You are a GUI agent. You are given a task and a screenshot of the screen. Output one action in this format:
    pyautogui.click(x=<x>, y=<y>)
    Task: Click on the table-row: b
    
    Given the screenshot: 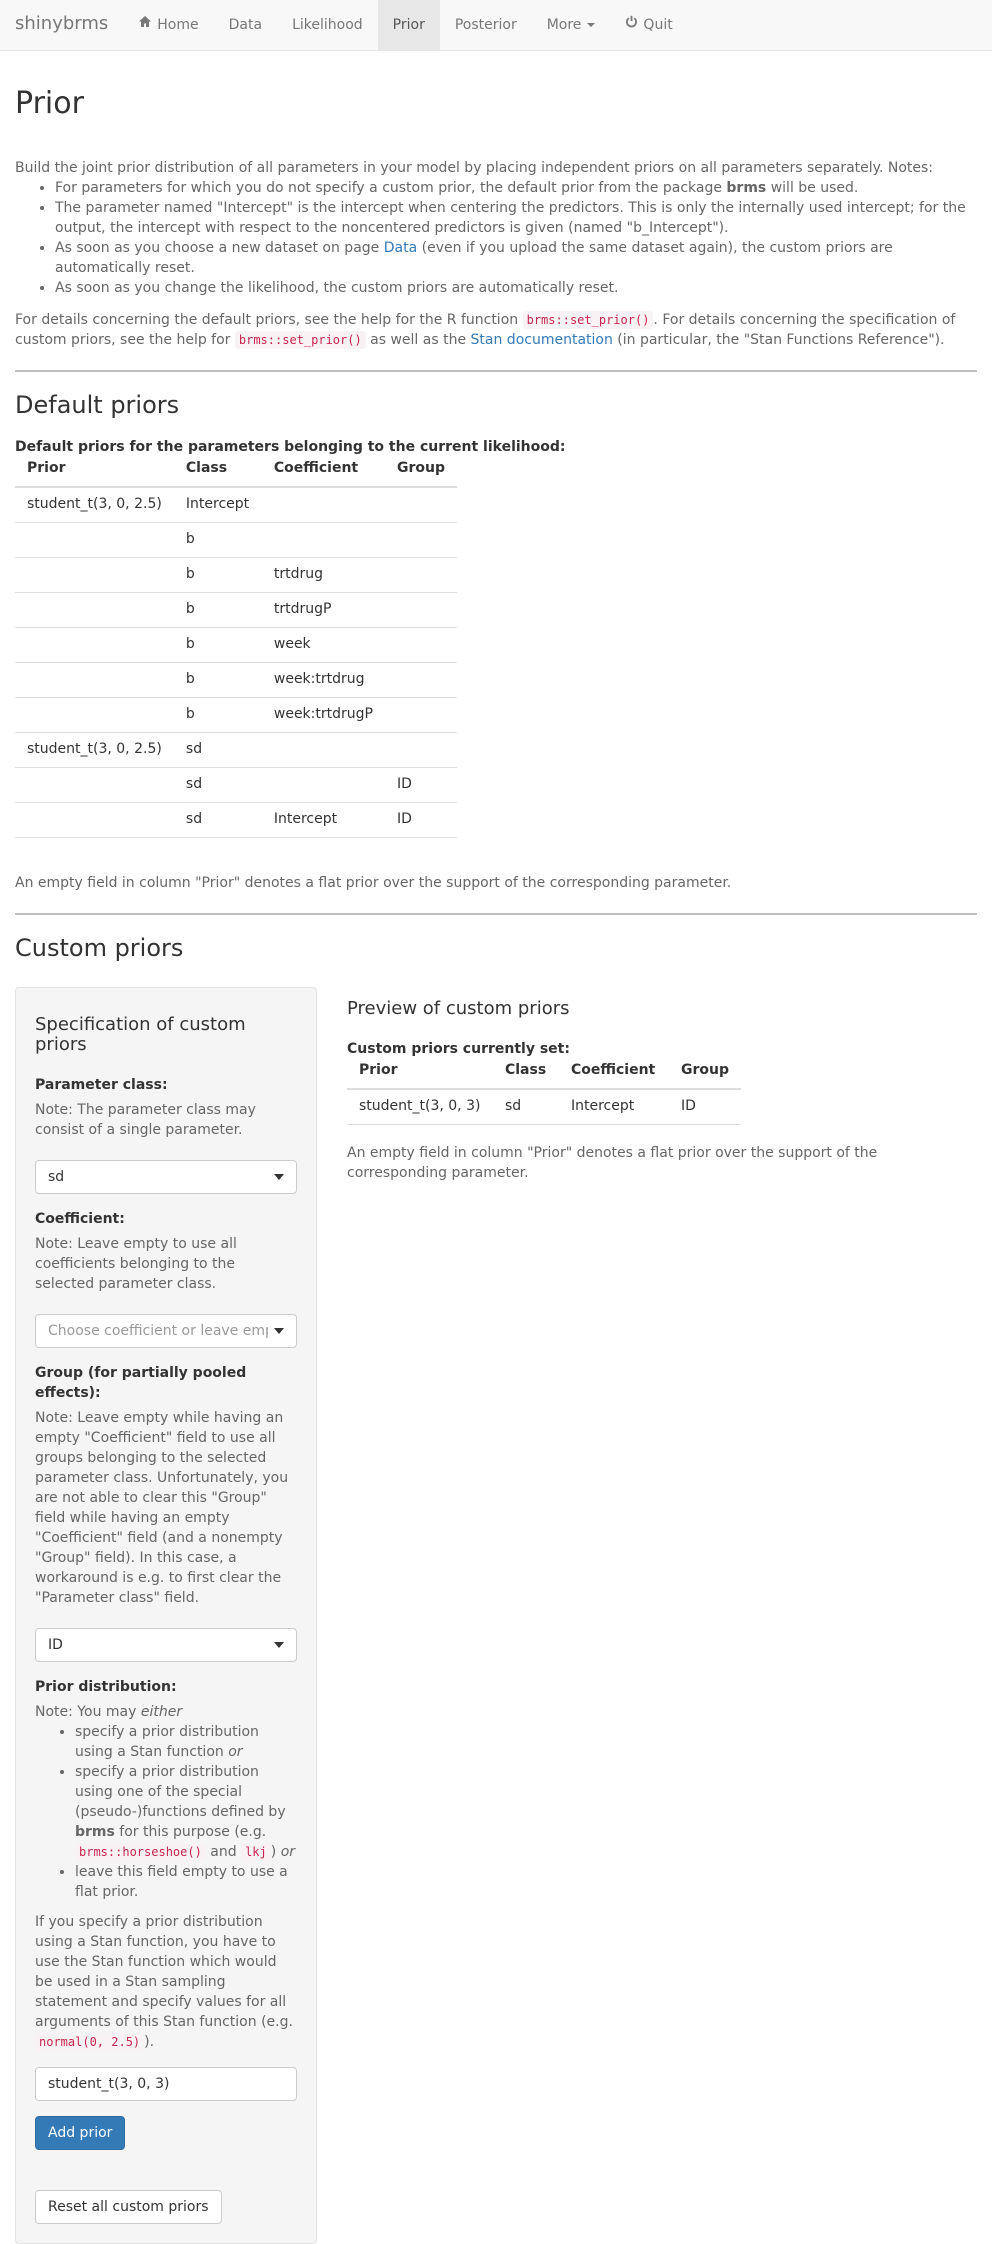 What is the action you would take?
    pyautogui.click(x=236, y=540)
    